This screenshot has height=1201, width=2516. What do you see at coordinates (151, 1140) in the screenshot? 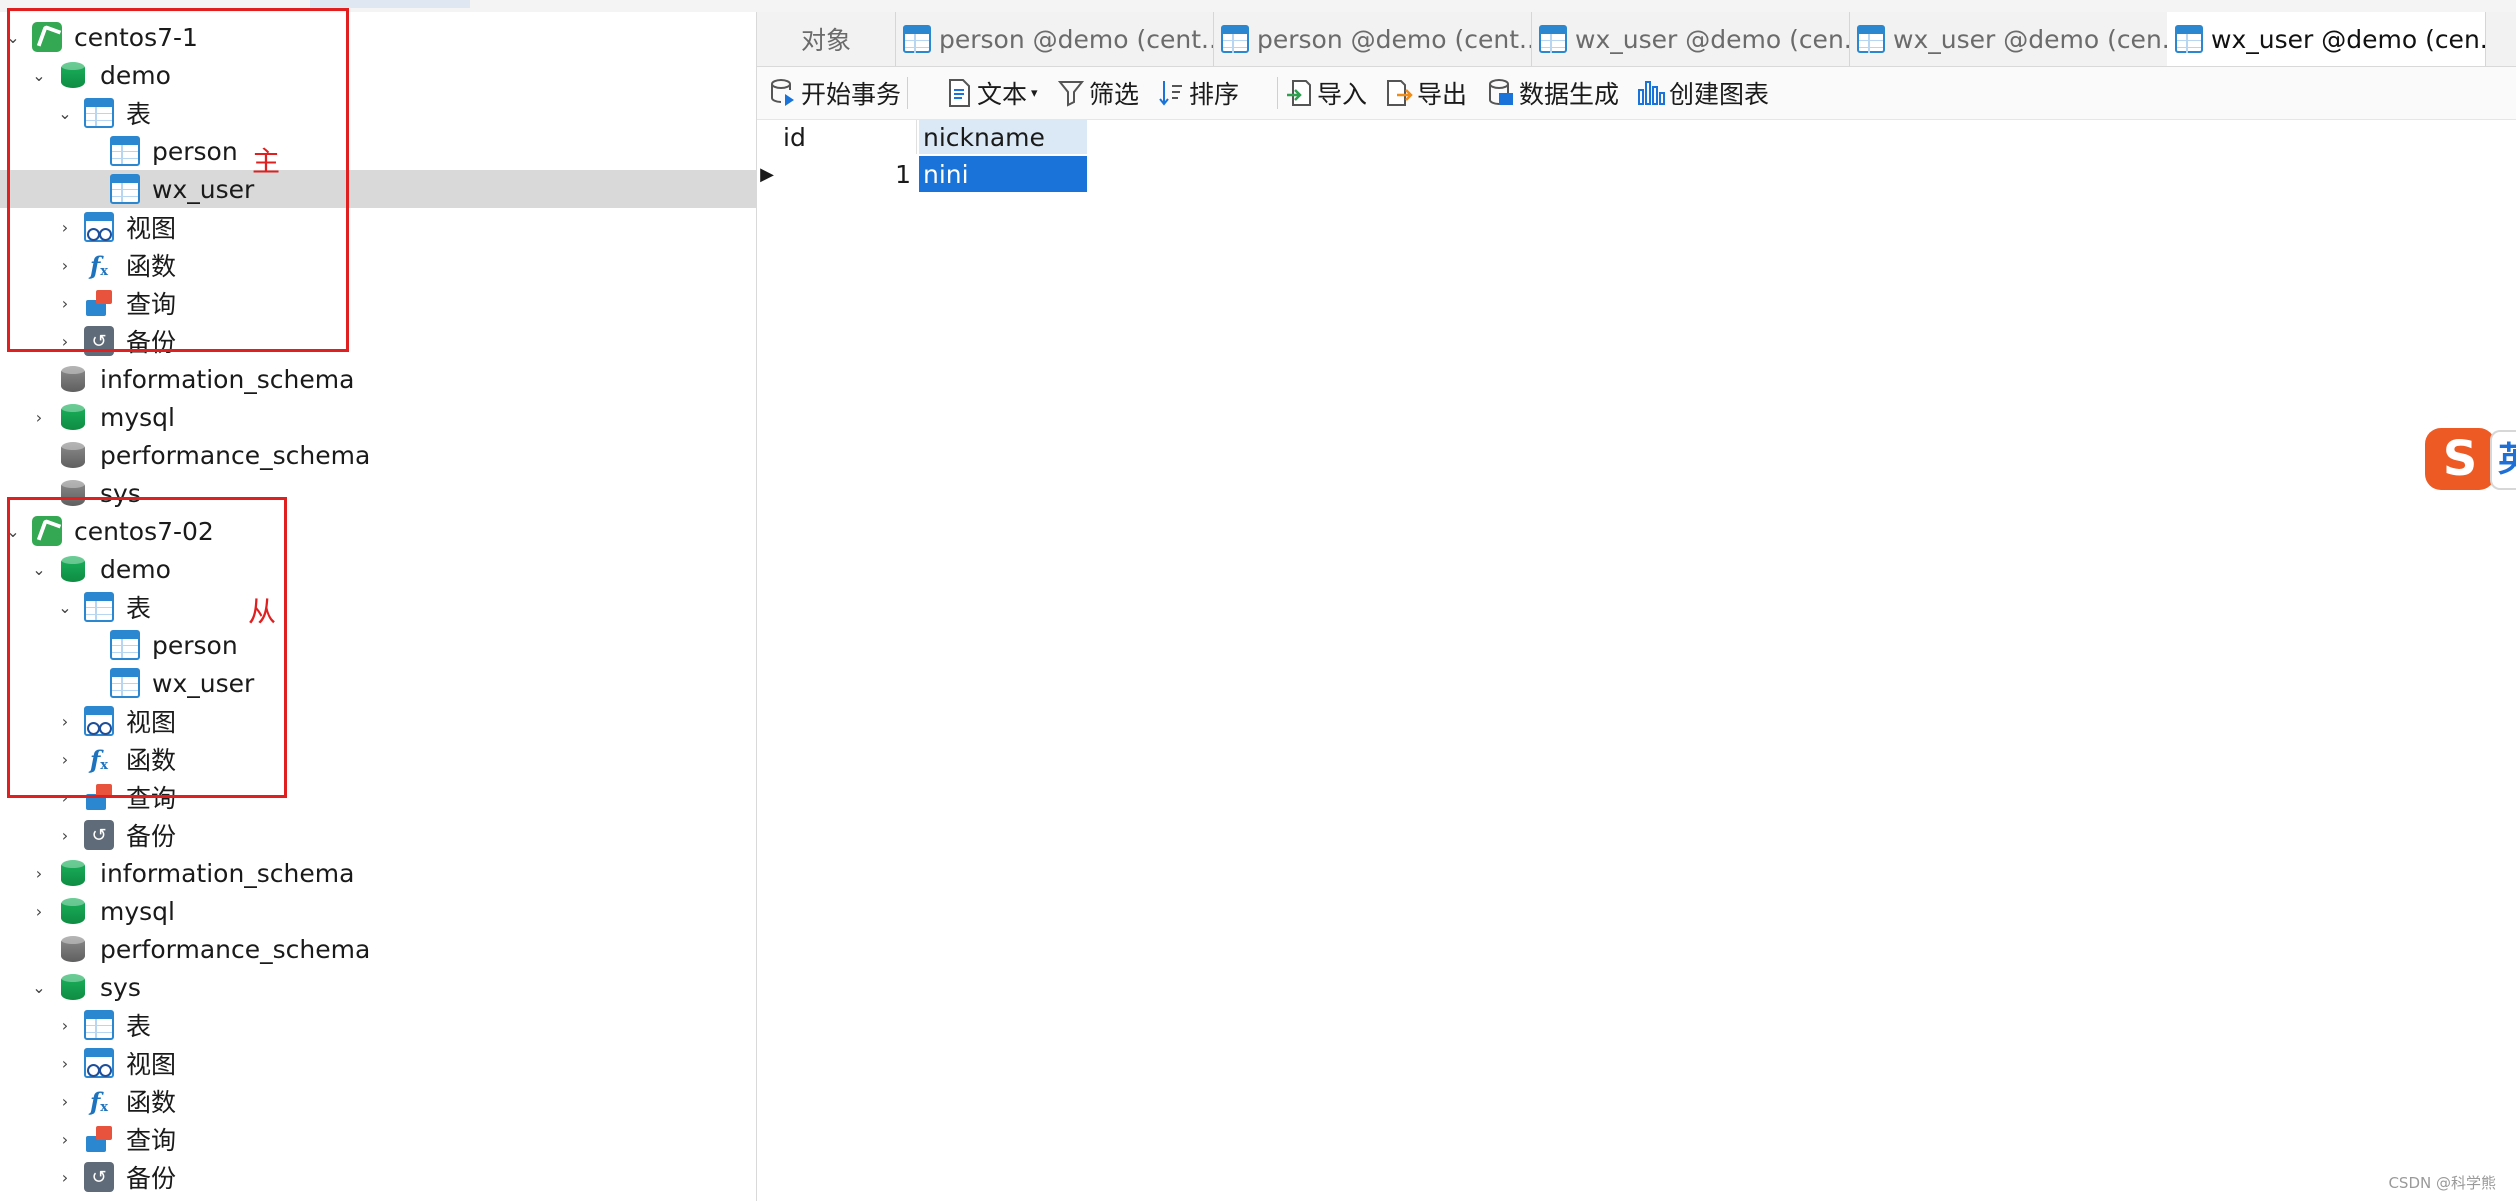
I see `queries-label: 查询` at bounding box center [151, 1140].